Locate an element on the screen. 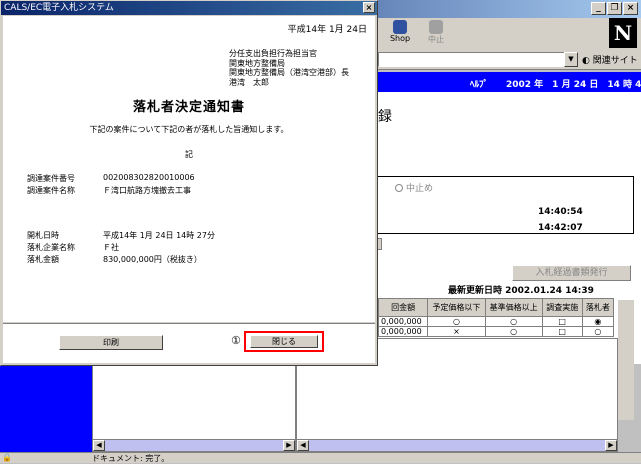  field-label-case-name: 調達案件名称 is located at coordinates (51, 190).